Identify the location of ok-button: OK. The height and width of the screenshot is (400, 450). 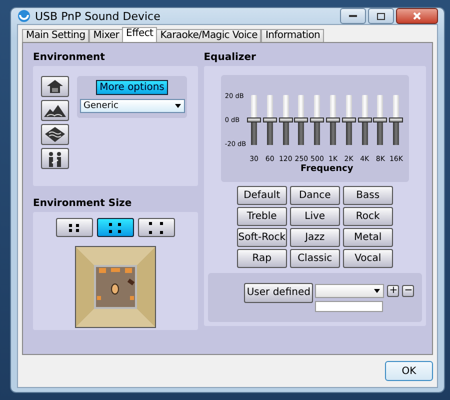
(409, 371).